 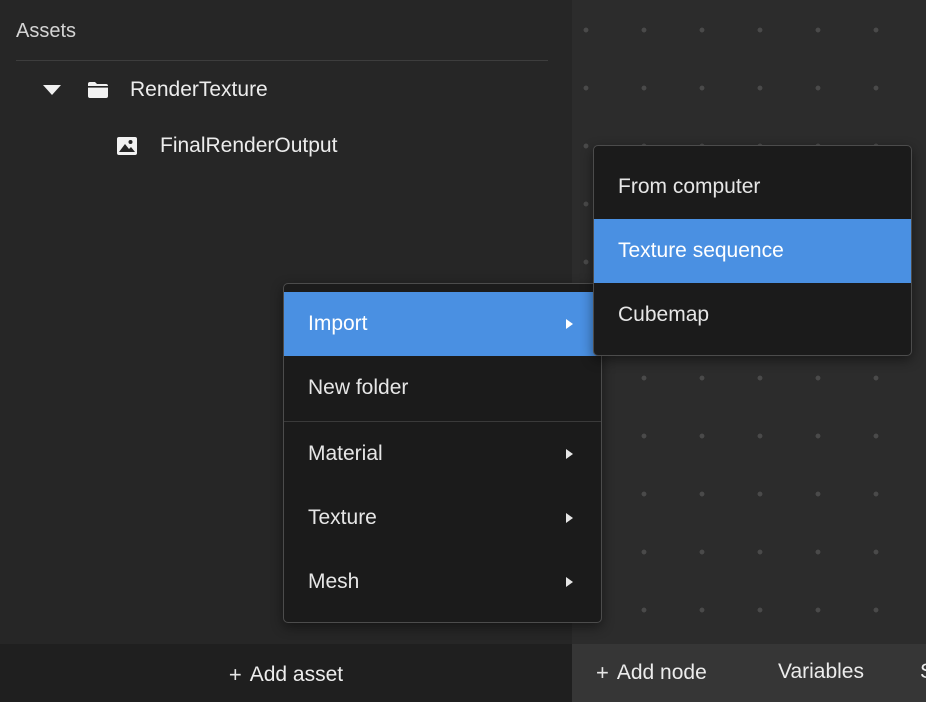 I want to click on menu-item-label: Import, so click(x=338, y=323).